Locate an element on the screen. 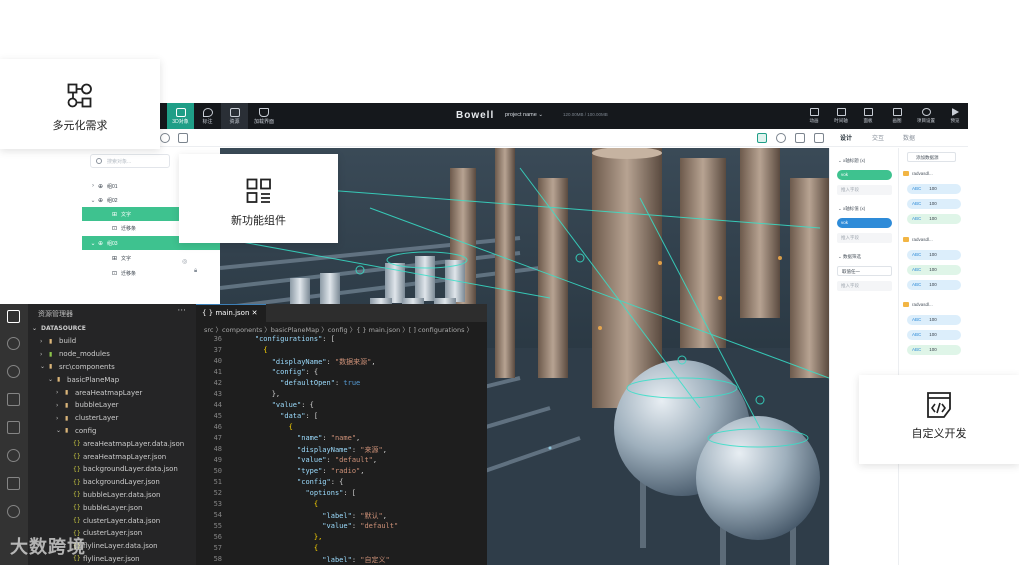 The height and width of the screenshot is (565, 1019). bookmark-icon is located at coordinates (13, 483).